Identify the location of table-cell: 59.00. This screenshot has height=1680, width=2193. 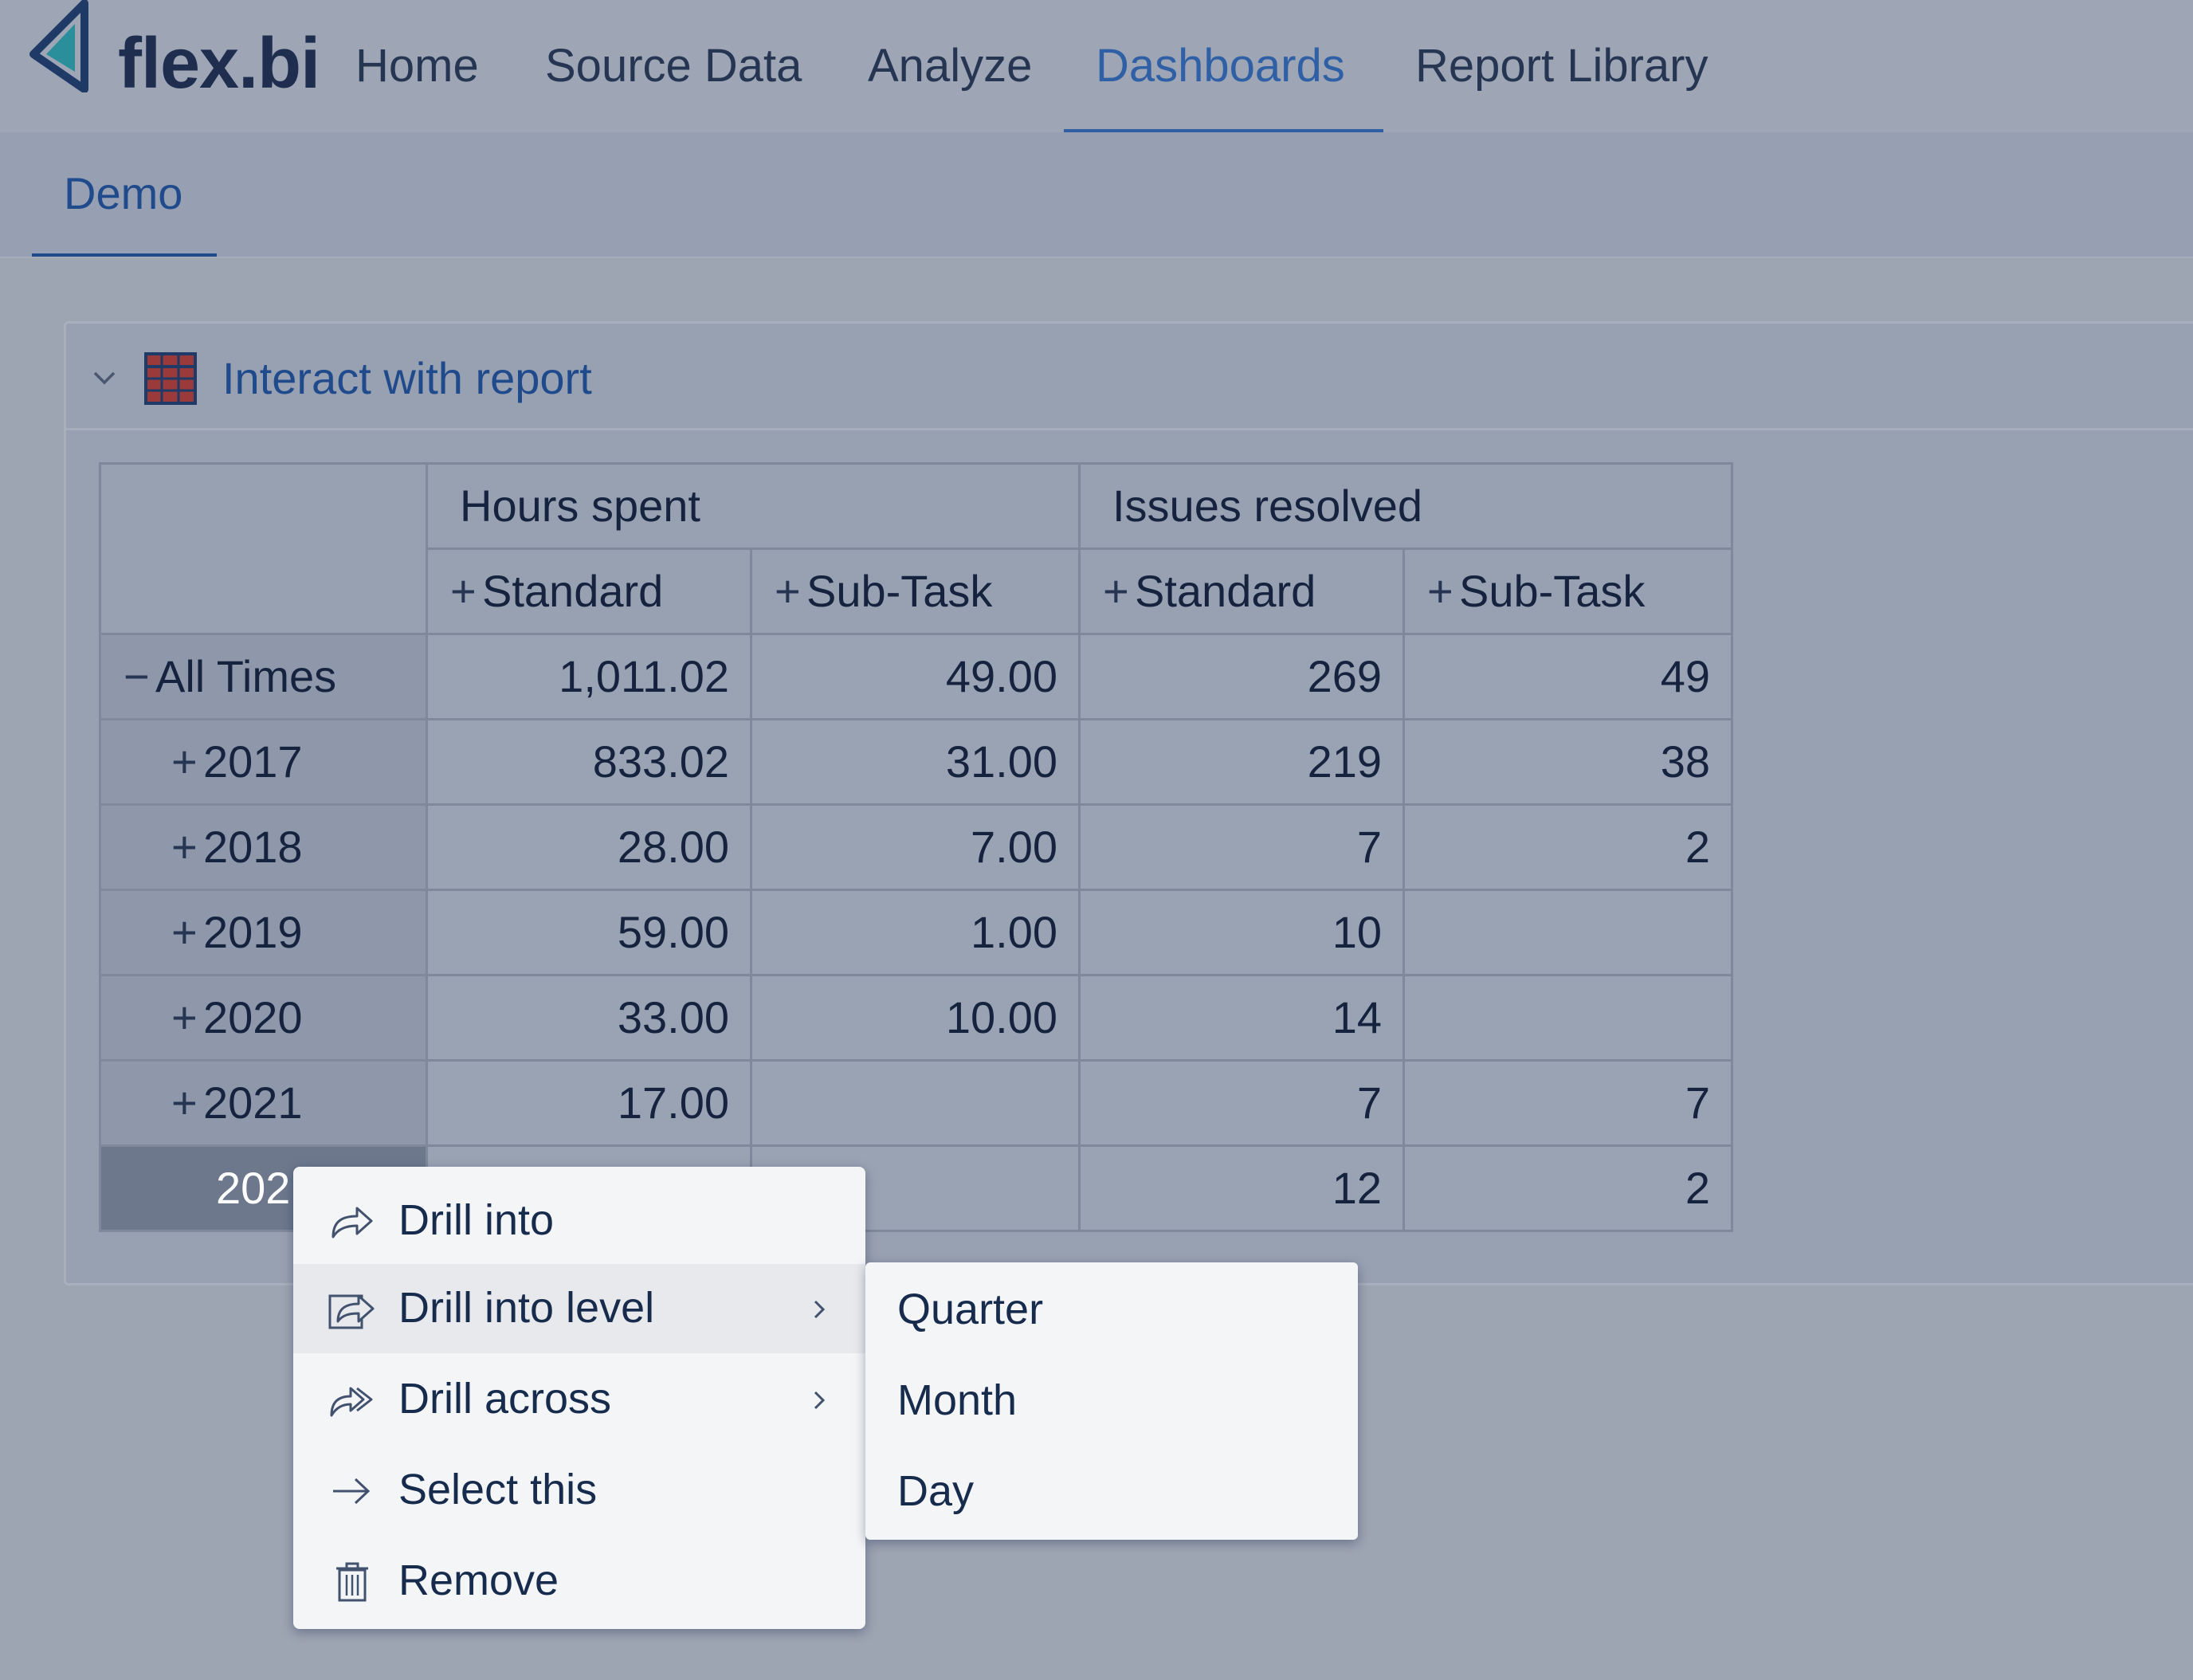
(589, 932).